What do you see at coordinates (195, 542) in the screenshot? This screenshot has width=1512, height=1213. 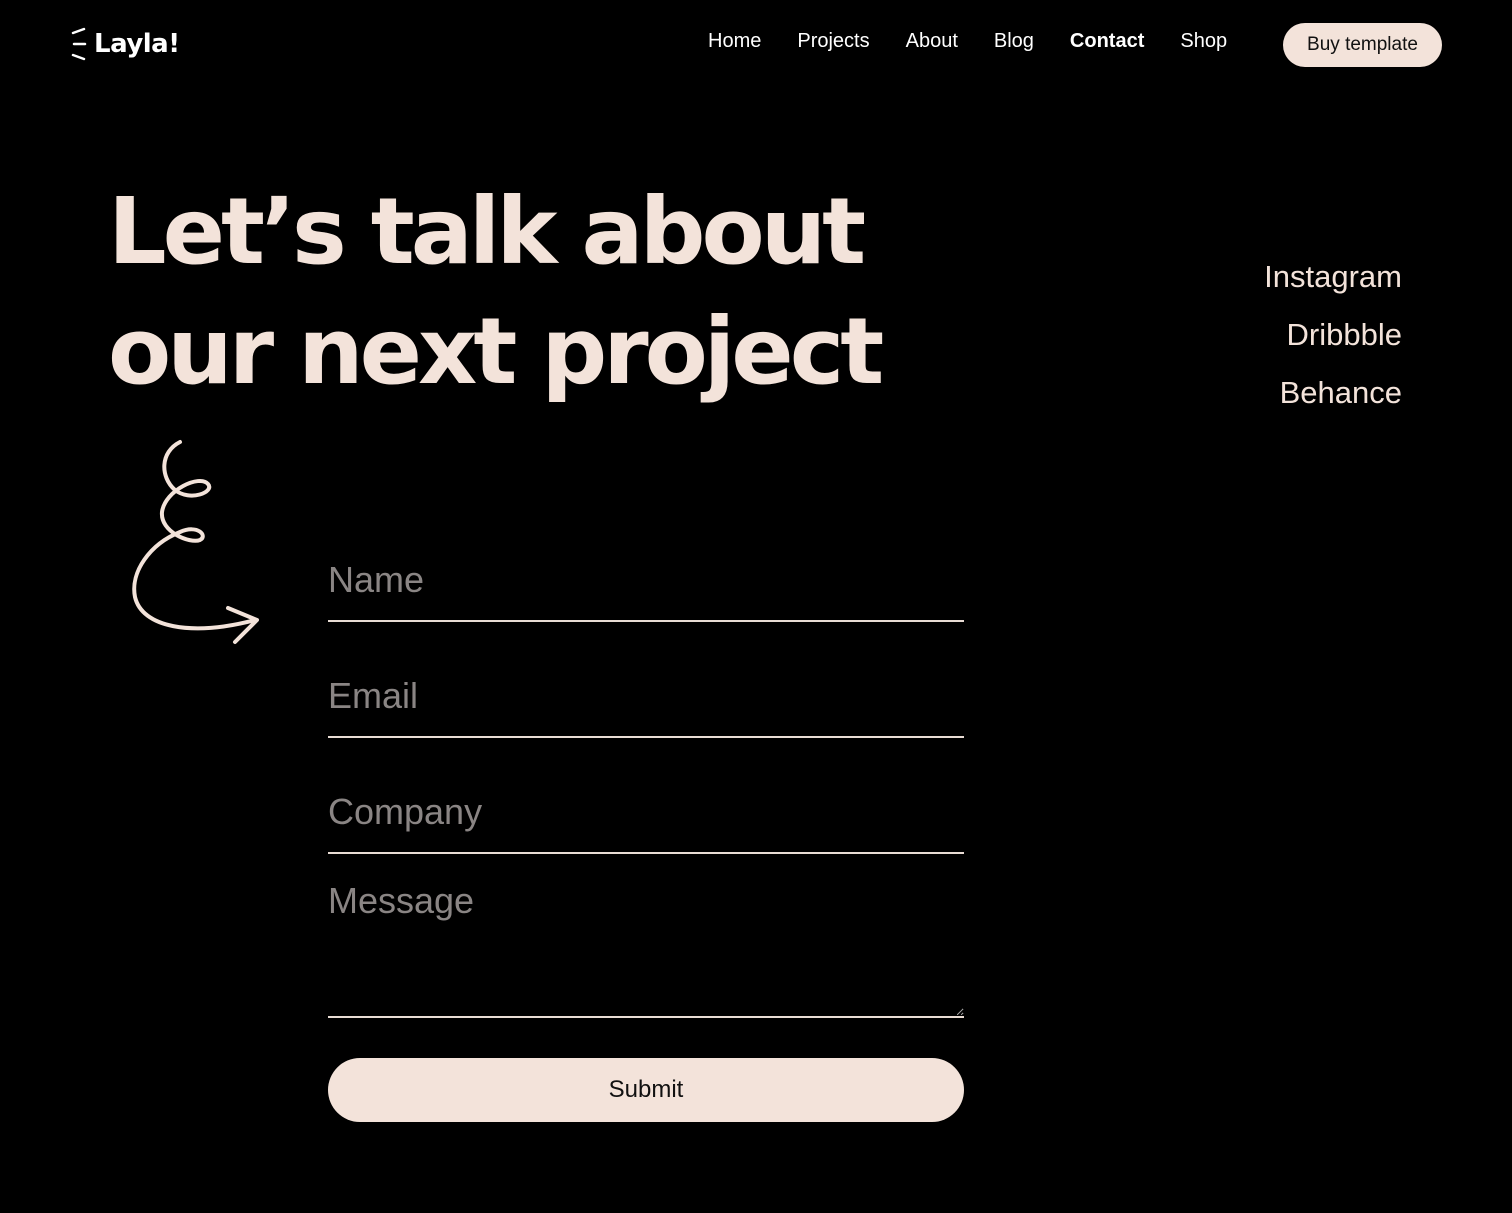 I see `squiggle-arrow-icon` at bounding box center [195, 542].